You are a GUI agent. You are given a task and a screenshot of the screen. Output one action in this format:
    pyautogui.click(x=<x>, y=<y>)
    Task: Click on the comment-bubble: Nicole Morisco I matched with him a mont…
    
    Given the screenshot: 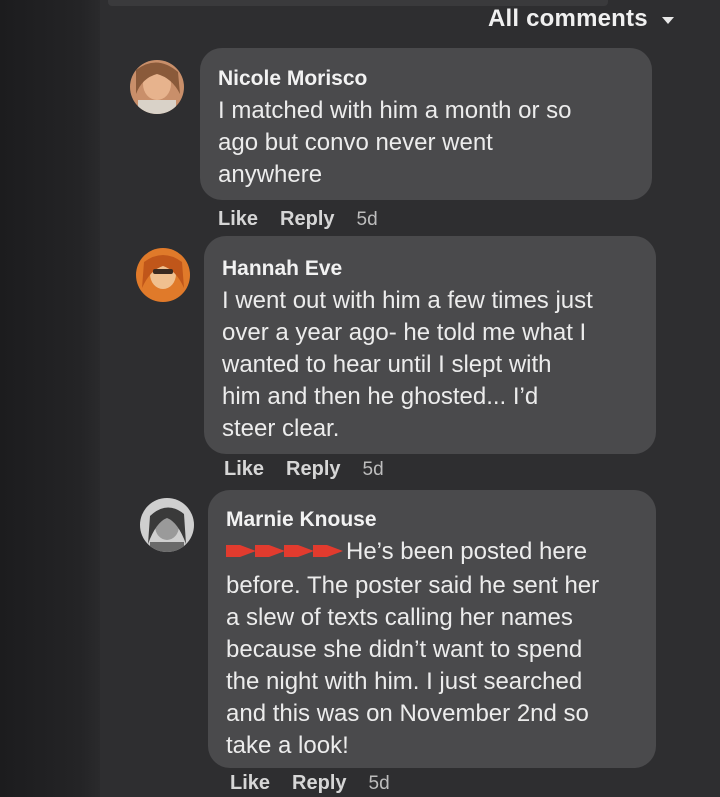 What is the action you would take?
    pyautogui.click(x=426, y=124)
    